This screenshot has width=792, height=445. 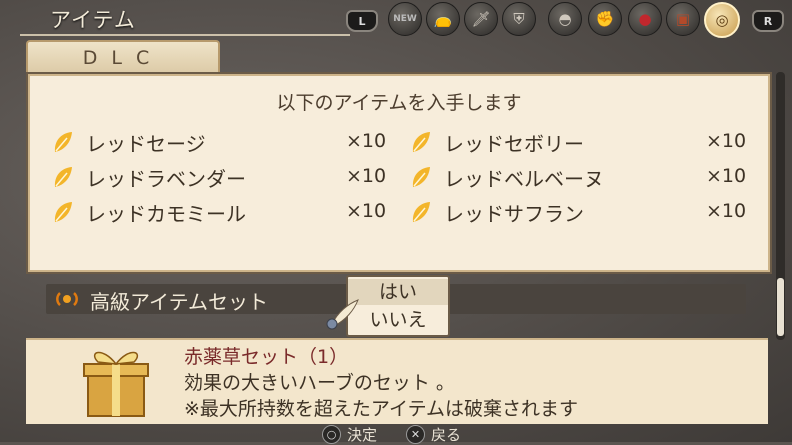 What do you see at coordinates (722, 20) in the screenshot?
I see `dlc-icon: ◎` at bounding box center [722, 20].